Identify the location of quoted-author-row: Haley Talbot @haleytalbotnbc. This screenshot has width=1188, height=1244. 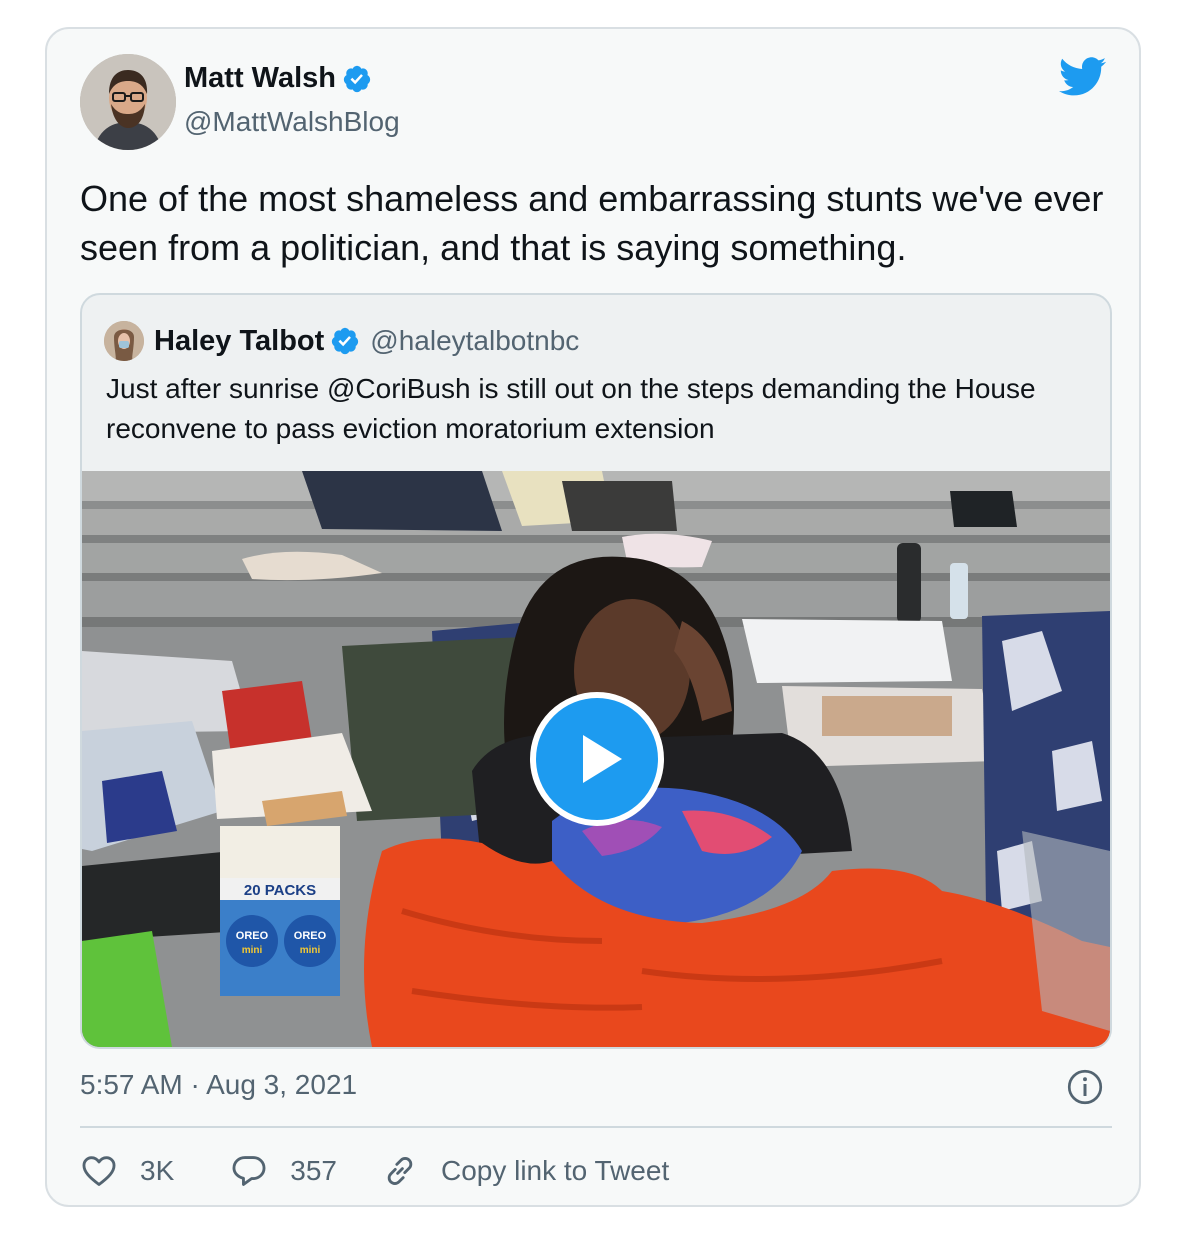
(366, 341).